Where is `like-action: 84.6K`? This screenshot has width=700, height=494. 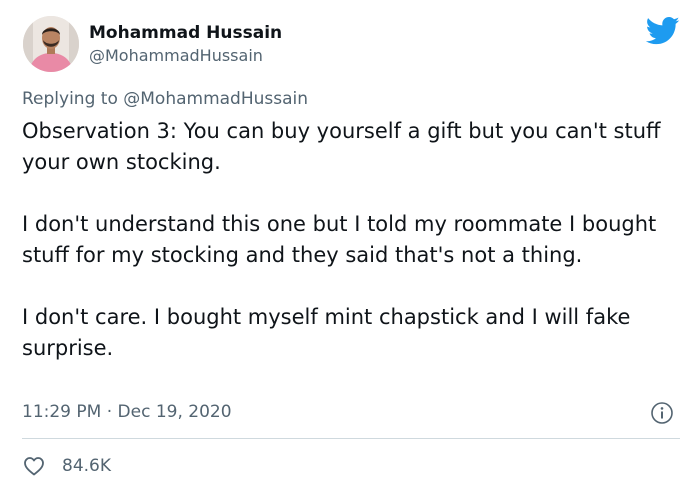 like-action: 84.6K is located at coordinates (66, 466).